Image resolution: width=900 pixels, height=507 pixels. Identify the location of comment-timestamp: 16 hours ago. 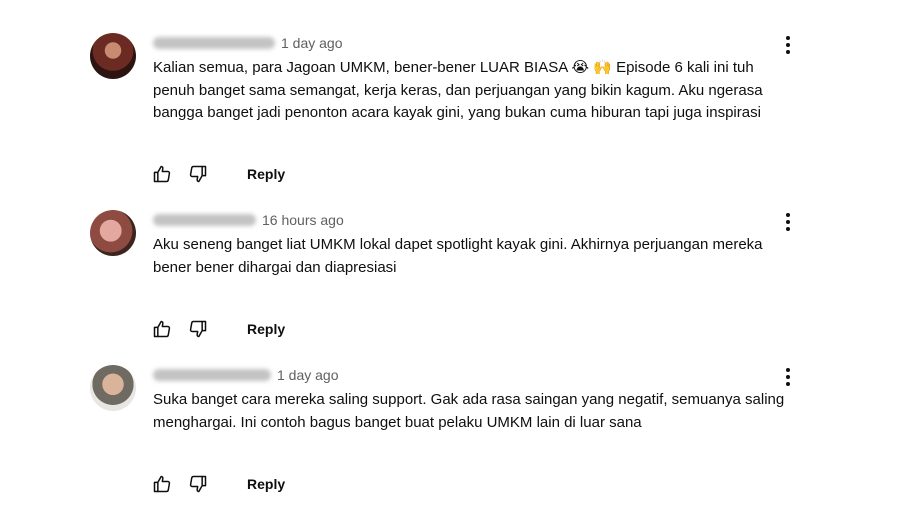
(303, 220).